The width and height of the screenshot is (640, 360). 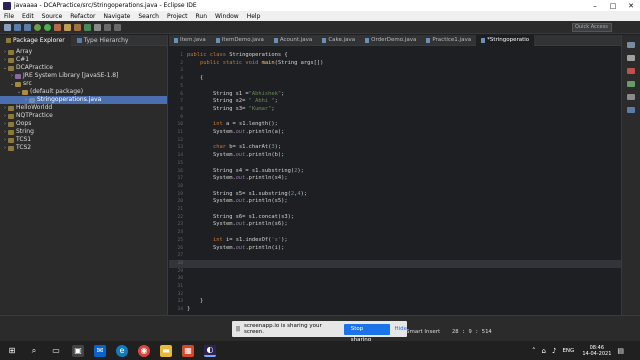 What do you see at coordinates (83, 60) in the screenshot?
I see `tree-item-c-1: › C#1` at bounding box center [83, 60].